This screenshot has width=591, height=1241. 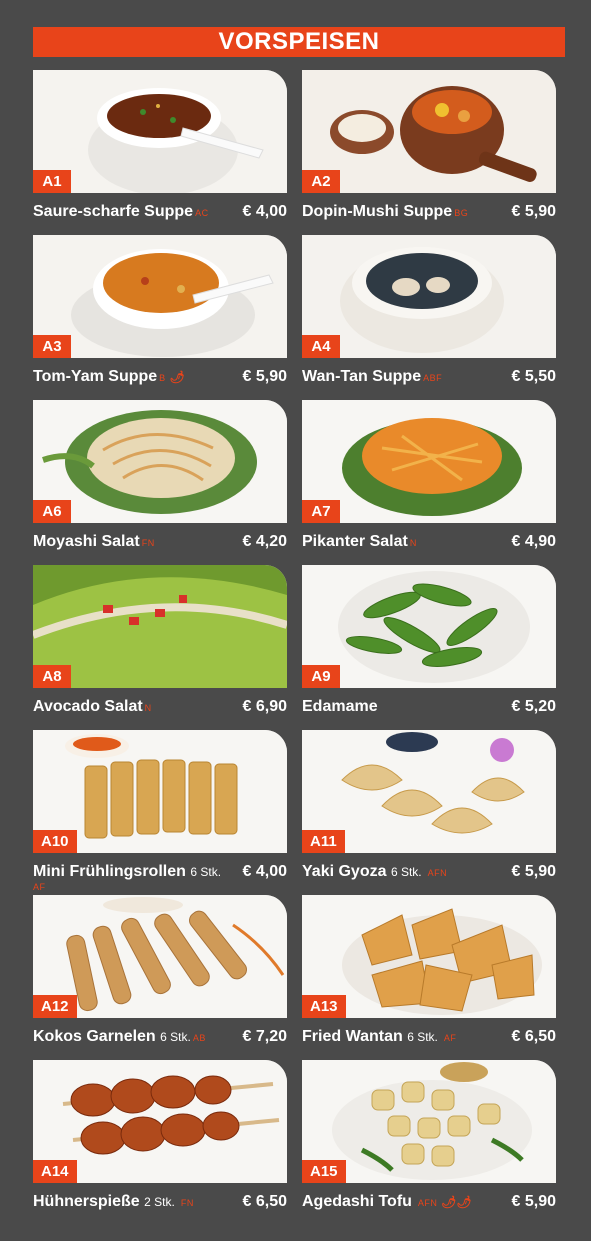 I want to click on item-row: Kokos Garnelen 6 Stk. AB € 7,20, so click(x=160, y=1037).